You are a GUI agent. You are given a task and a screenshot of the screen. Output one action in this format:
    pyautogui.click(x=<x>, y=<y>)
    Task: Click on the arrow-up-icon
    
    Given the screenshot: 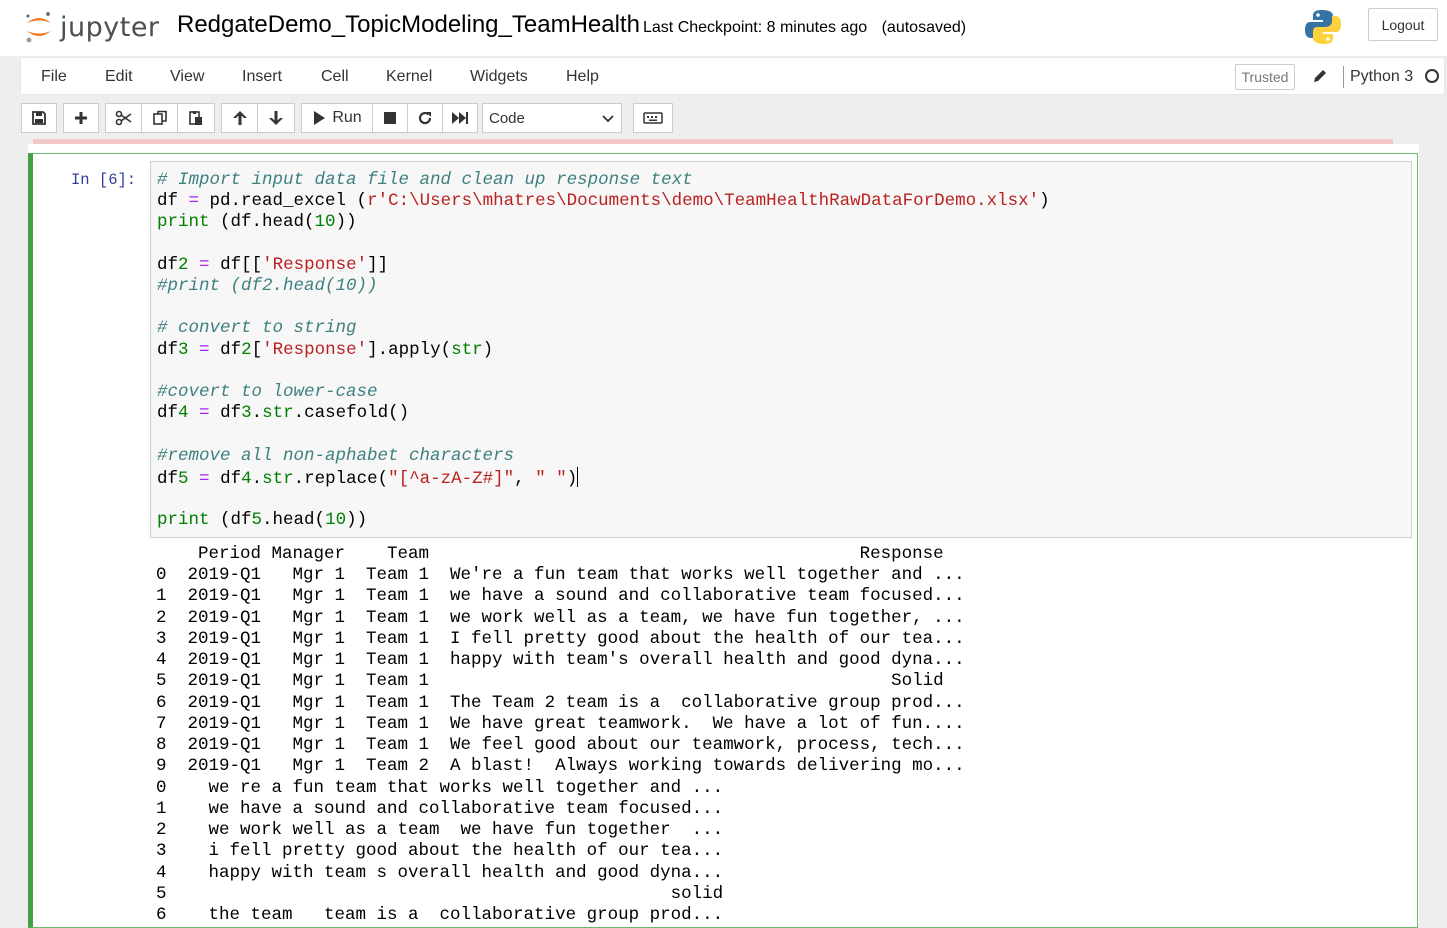 What is the action you would take?
    pyautogui.click(x=239, y=118)
    